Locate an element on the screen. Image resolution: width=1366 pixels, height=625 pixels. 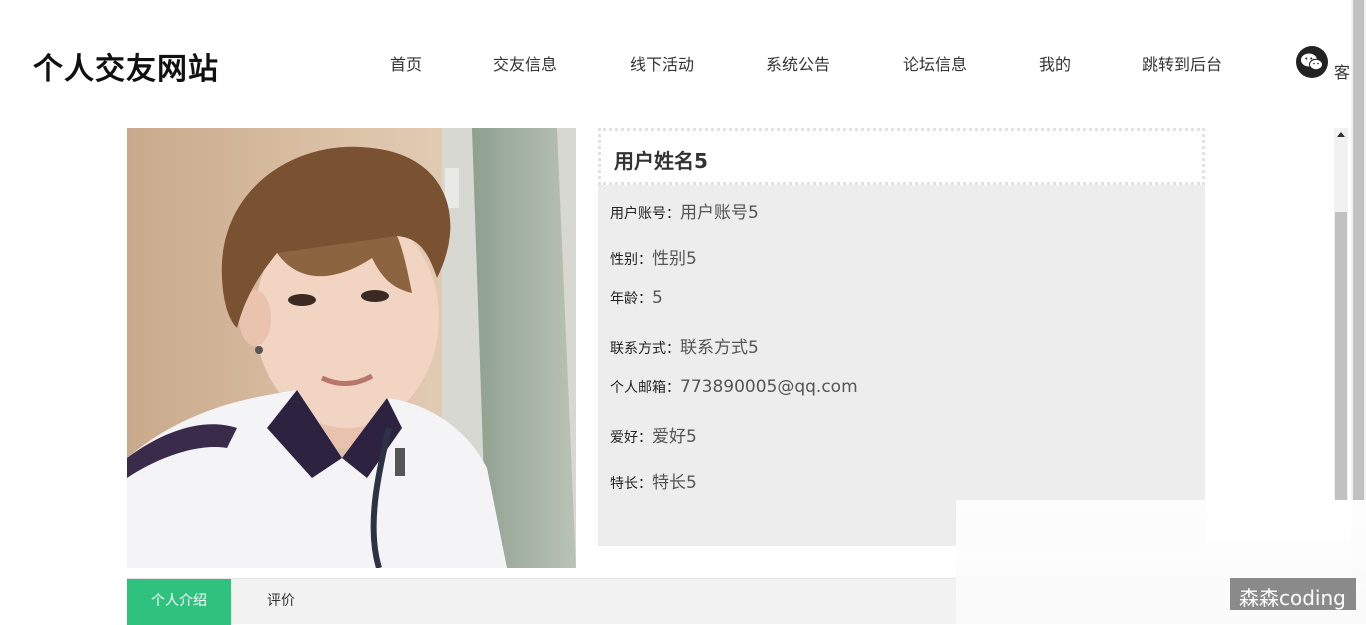
nav-item-announcements: 系统公告 is located at coordinates (798, 63).